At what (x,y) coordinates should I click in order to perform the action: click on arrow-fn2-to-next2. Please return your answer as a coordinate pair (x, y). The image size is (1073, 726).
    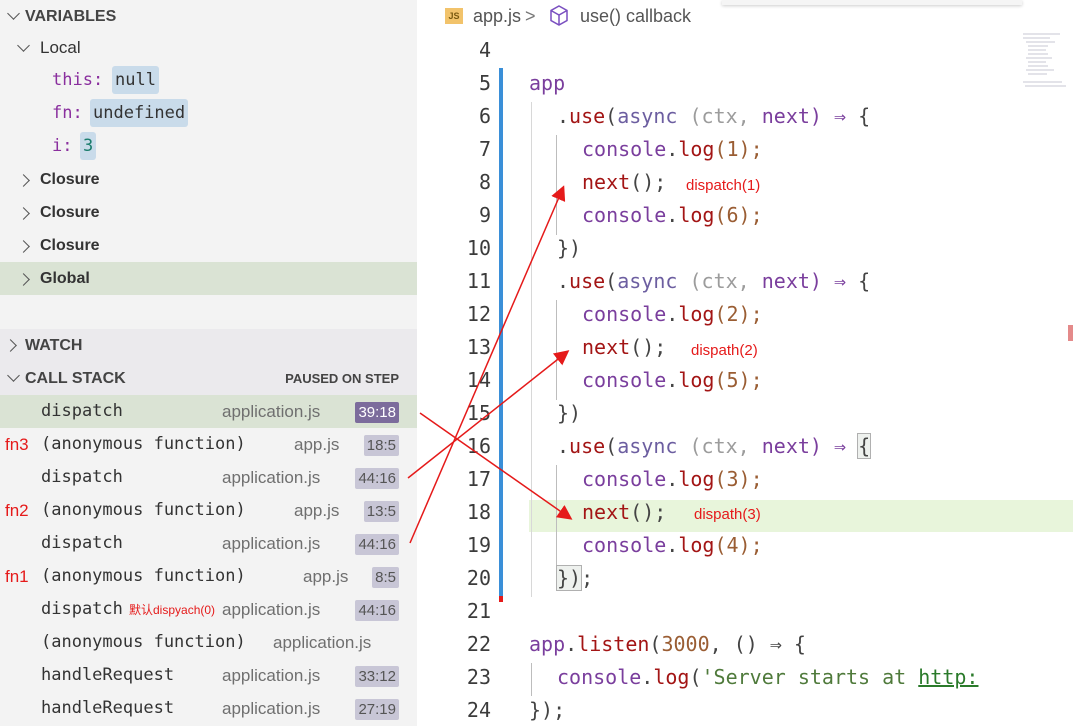
    Looking at the image, I should click on (488, 414).